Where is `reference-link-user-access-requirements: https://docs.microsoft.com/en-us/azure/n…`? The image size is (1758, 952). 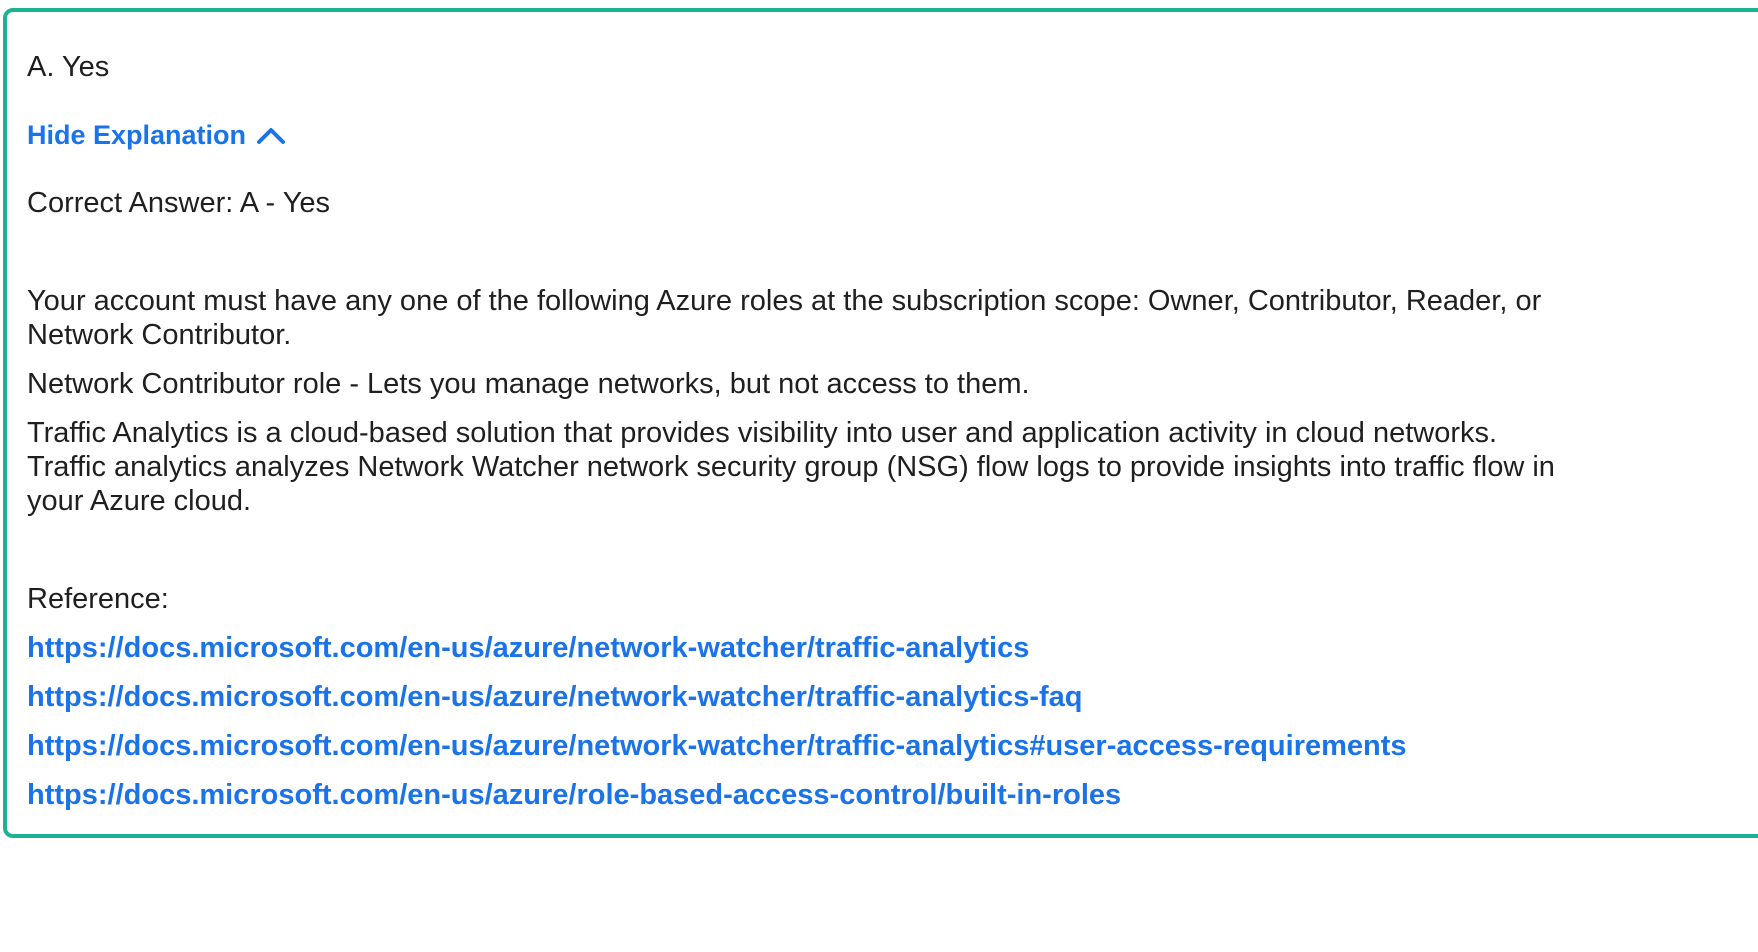
reference-link-user-access-requirements: https://docs.microsoft.com/en-us/azure/n… is located at coordinates (717, 746).